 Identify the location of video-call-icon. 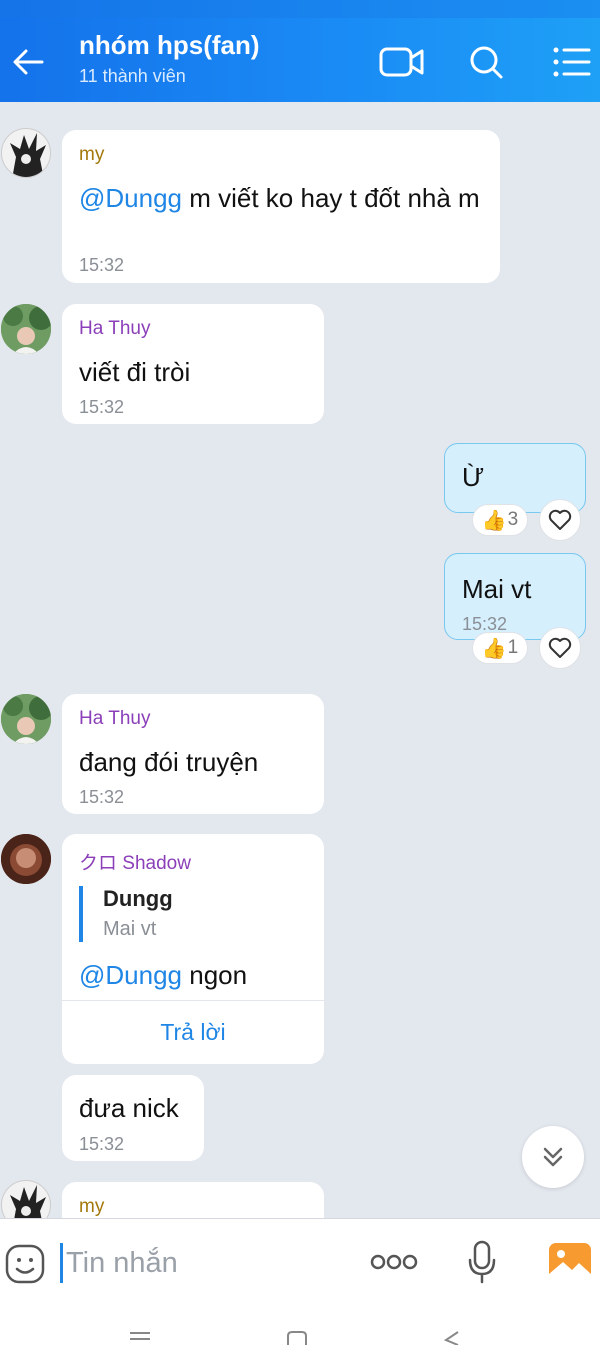
(402, 62).